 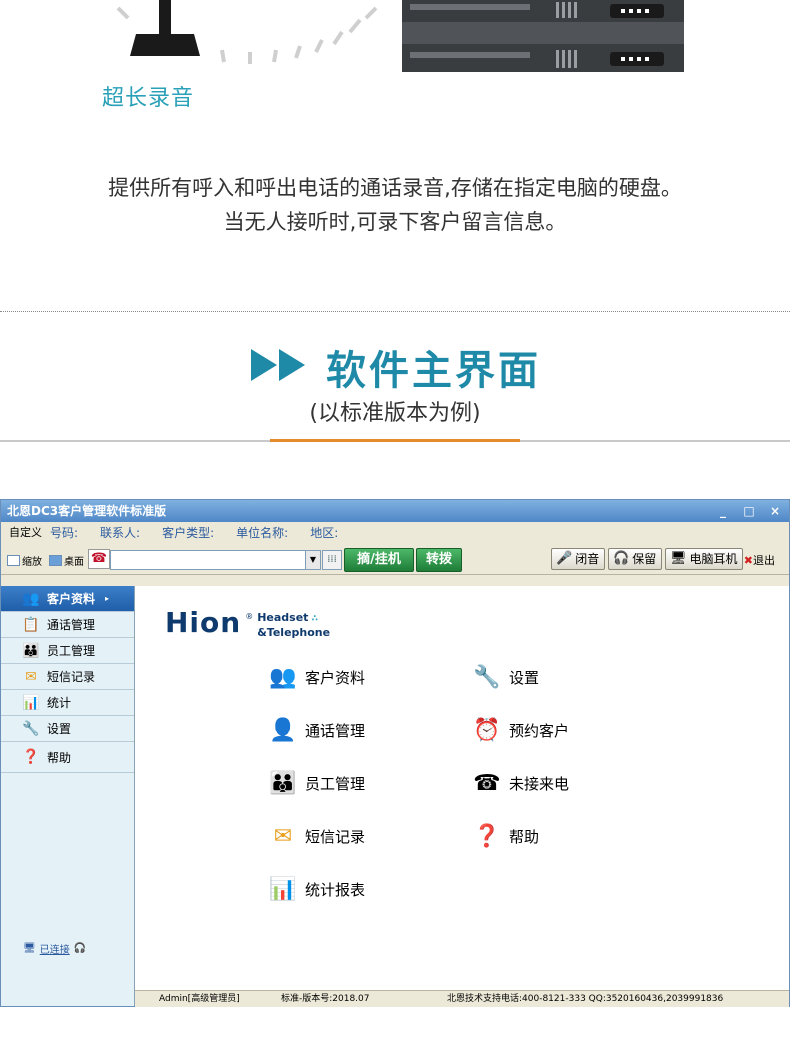 What do you see at coordinates (32, 562) in the screenshot?
I see `shrink-label: 缩放` at bounding box center [32, 562].